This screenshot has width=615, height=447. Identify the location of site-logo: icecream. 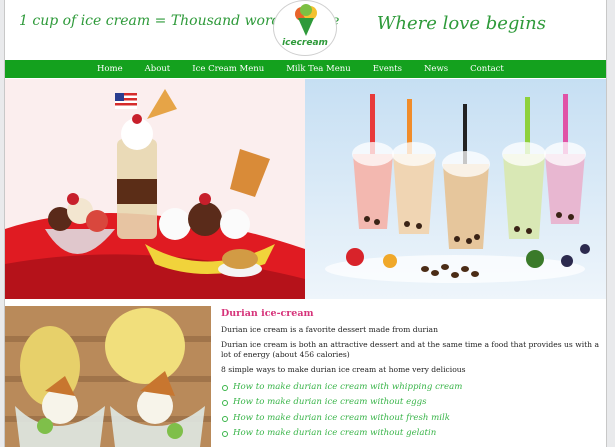
(305, 28).